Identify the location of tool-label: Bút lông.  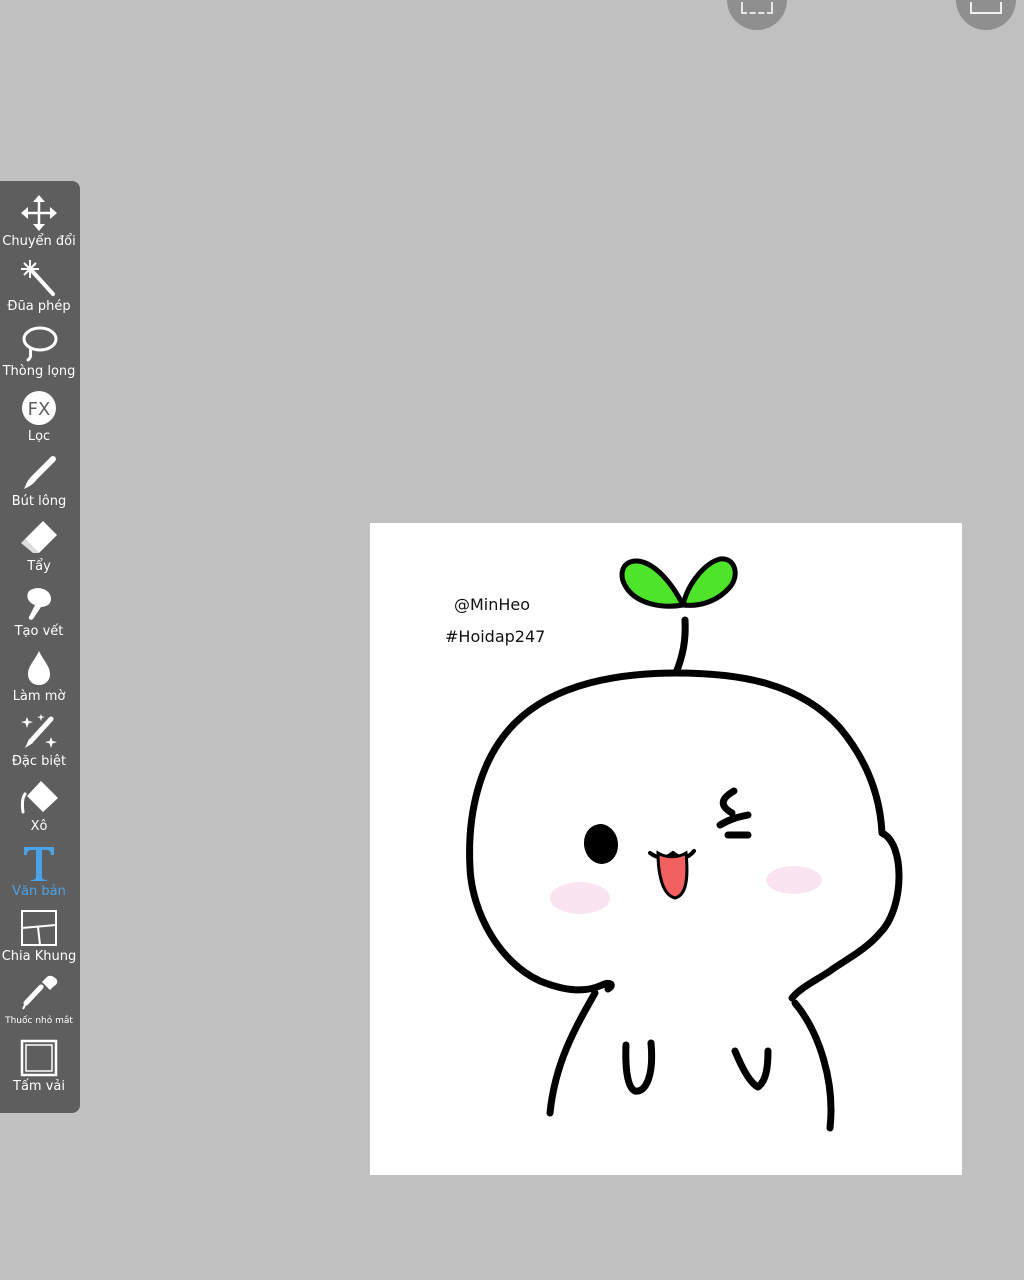
(39, 501).